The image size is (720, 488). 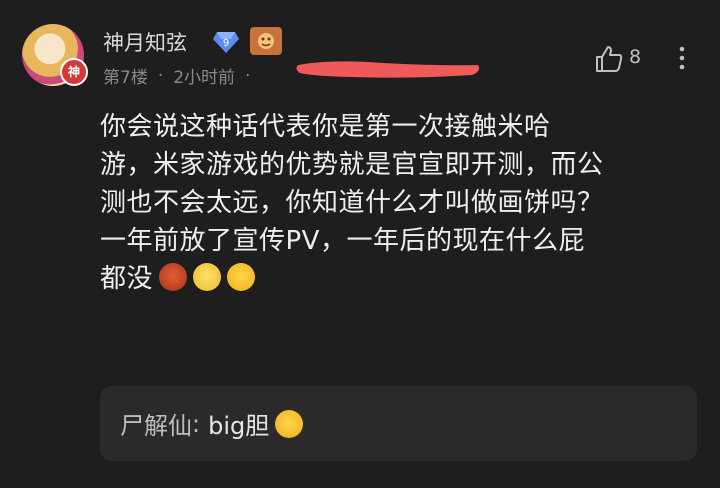 I want to click on comment-line: 游，米家游戏的优势就是官宣即开测，而公, so click(x=352, y=165).